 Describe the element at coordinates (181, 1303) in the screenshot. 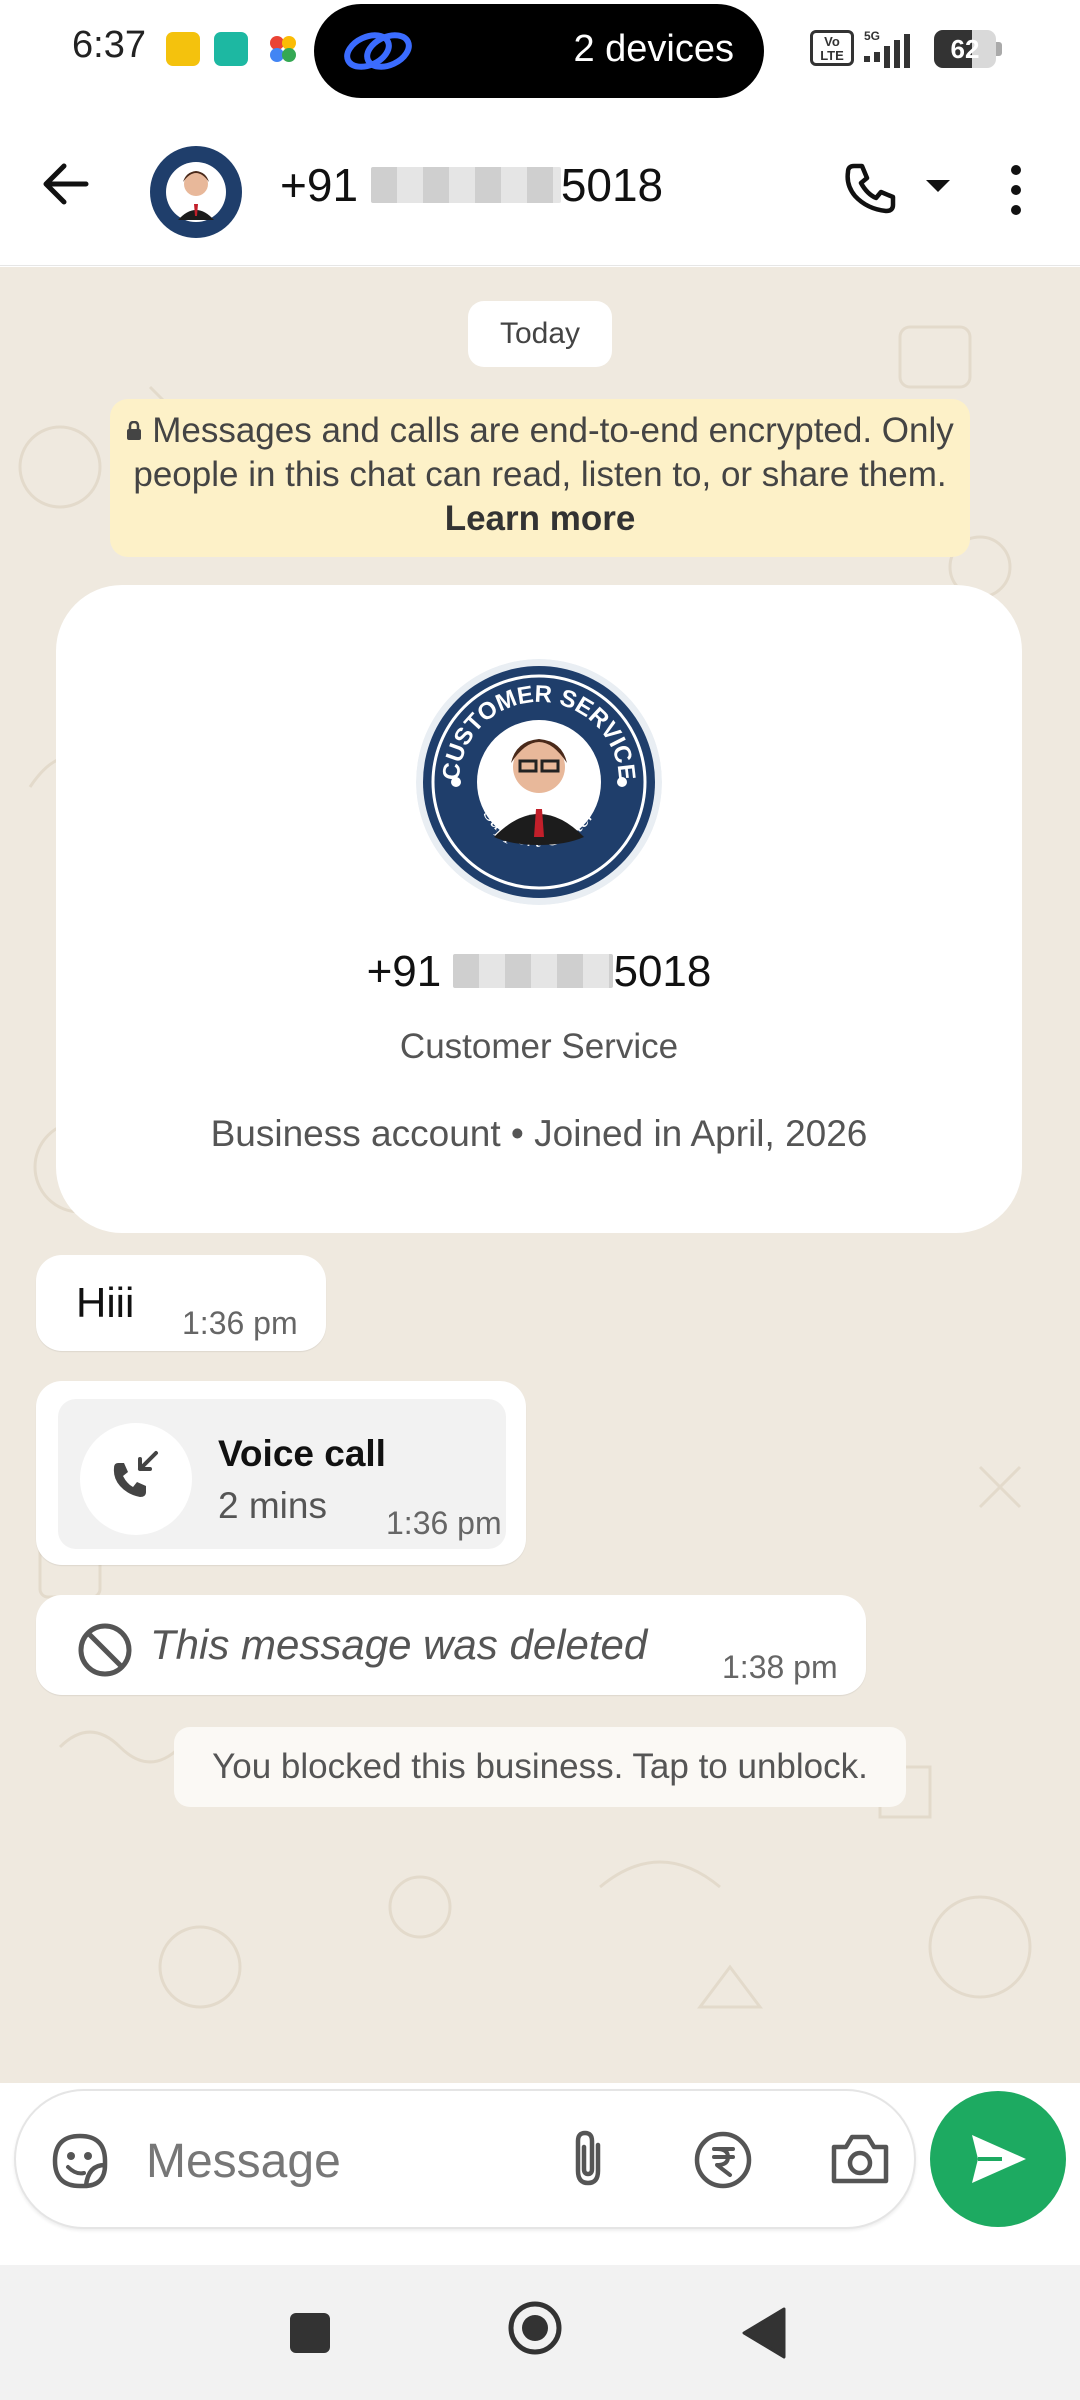

I see `message-bubble: Hiii 1:36 pm` at that location.